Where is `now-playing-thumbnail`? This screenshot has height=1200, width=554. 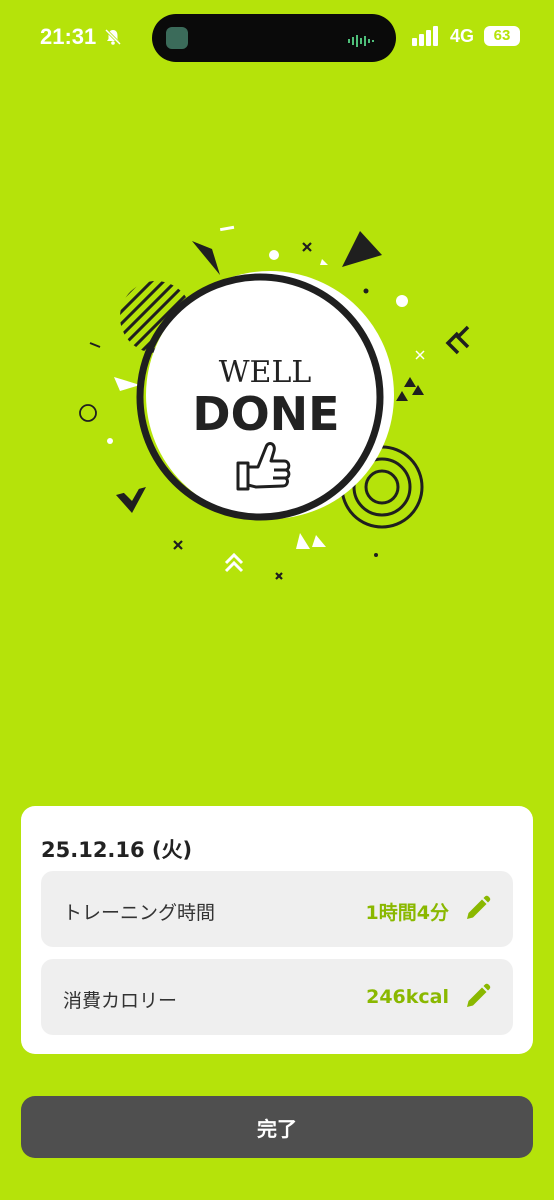
now-playing-thumbnail is located at coordinates (177, 38).